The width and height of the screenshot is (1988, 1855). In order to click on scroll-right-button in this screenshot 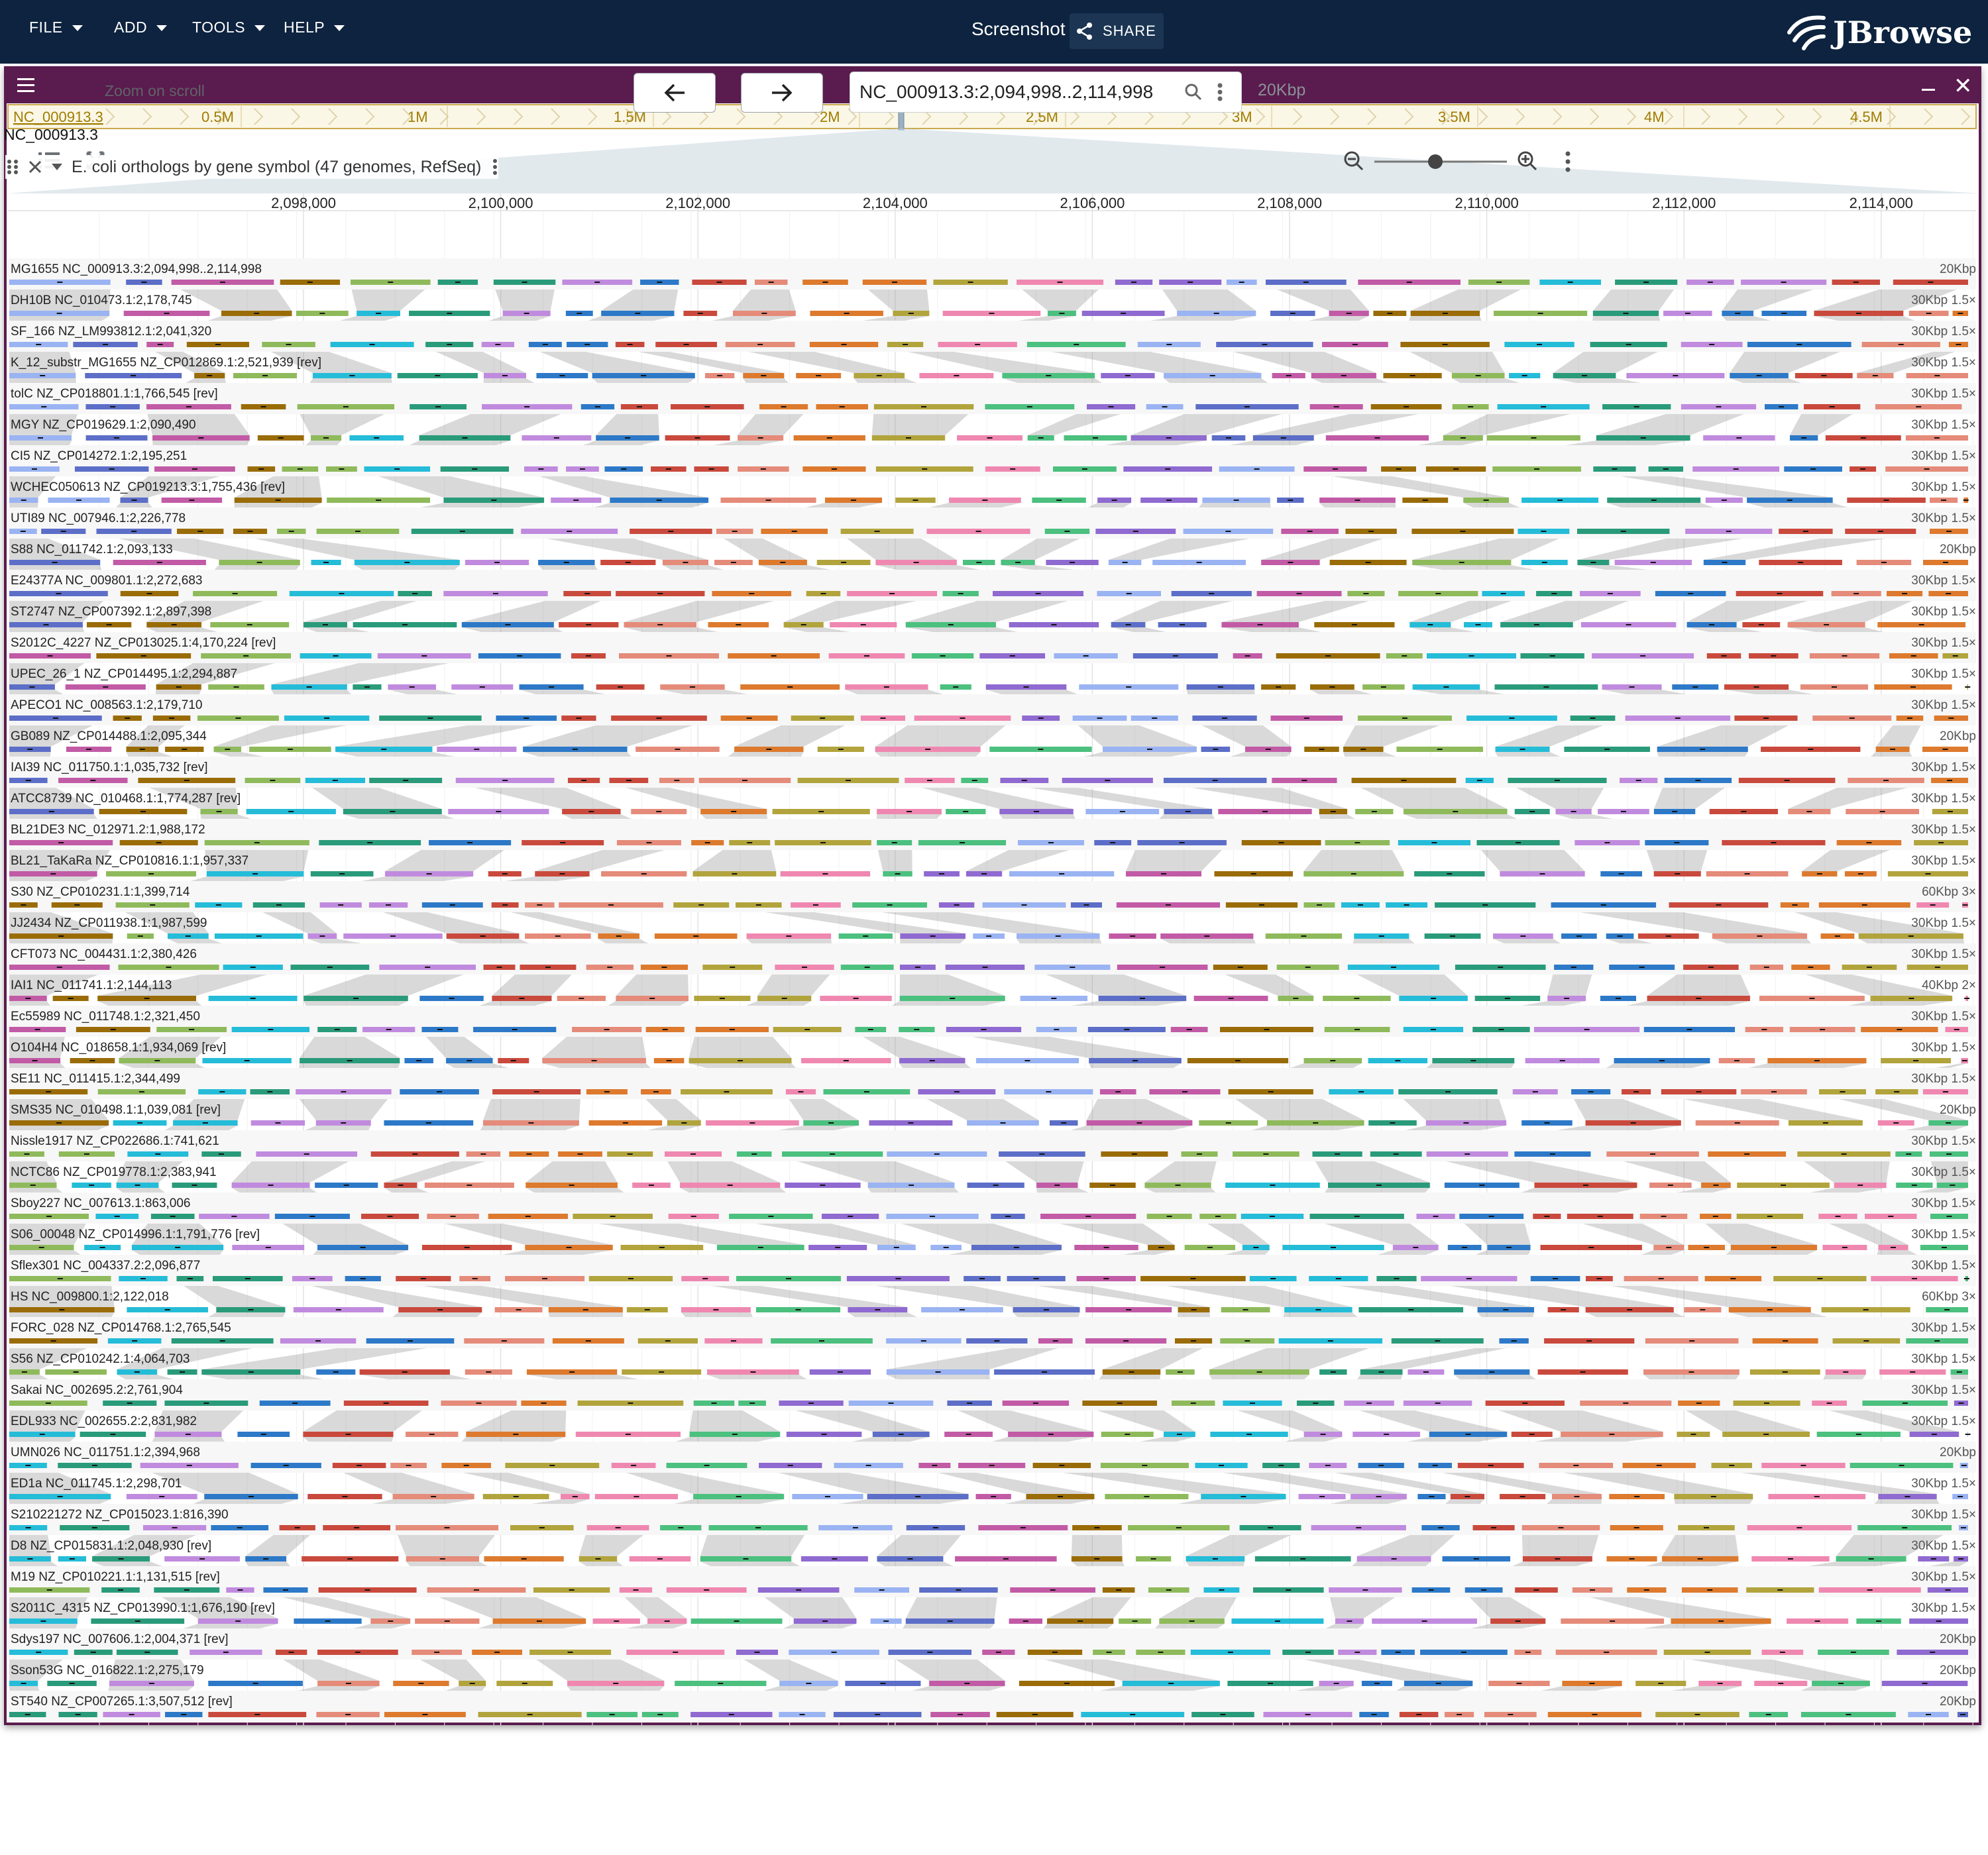, I will do `click(782, 93)`.